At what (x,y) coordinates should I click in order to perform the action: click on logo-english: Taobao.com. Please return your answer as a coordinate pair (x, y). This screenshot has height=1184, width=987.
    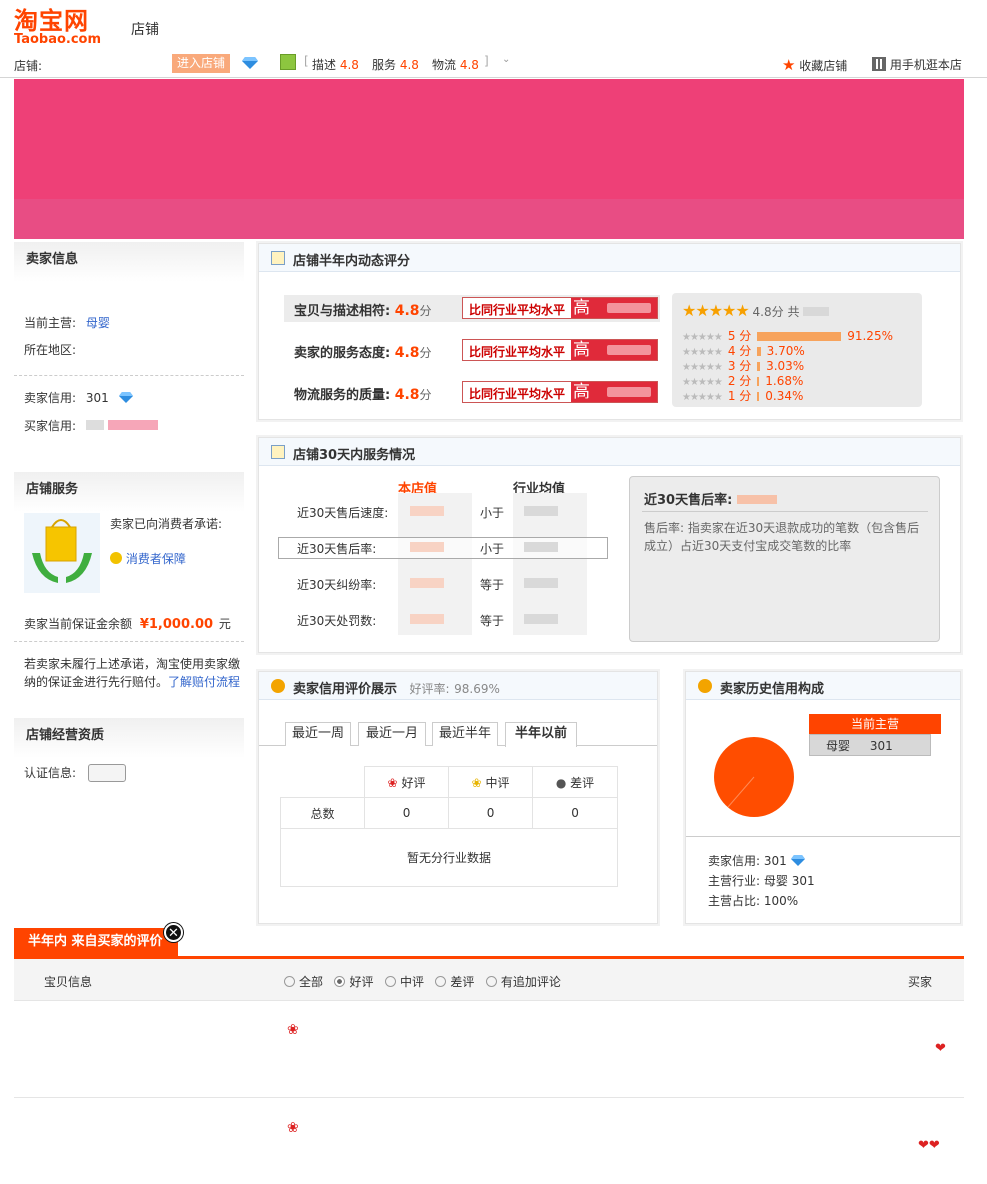
    Looking at the image, I should click on (58, 39).